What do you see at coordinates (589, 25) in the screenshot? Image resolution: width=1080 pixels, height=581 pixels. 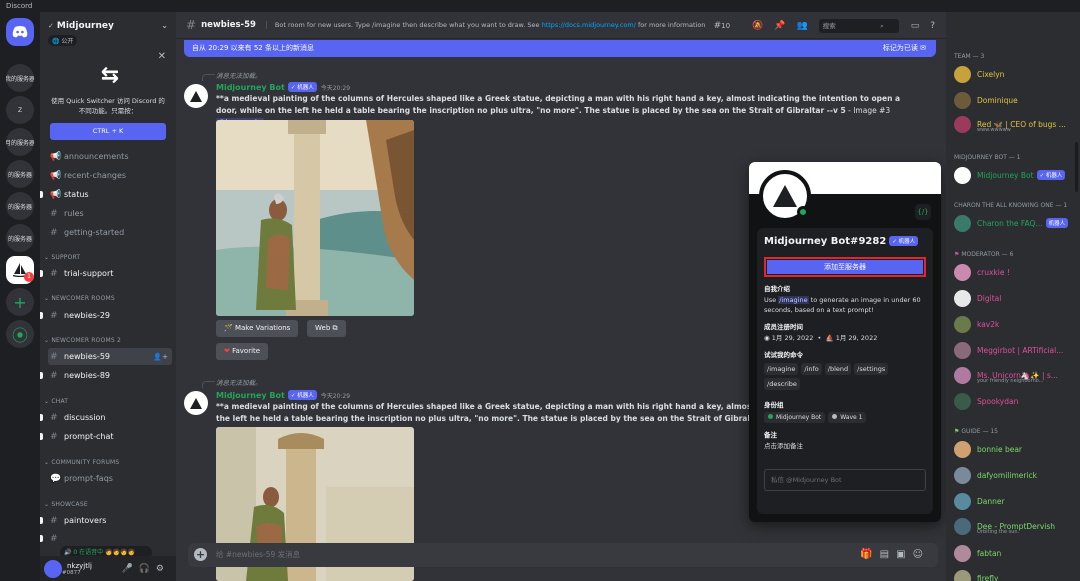 I see `docs-link: https://docs.midjourney.com/` at bounding box center [589, 25].